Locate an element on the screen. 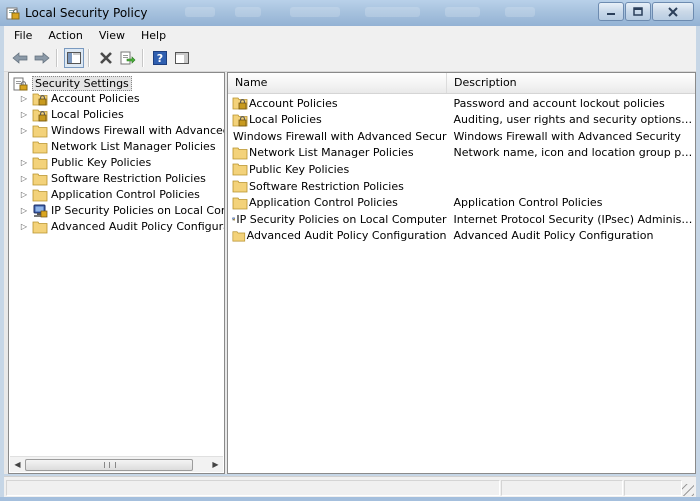 This screenshot has width=700, height=501. tree-item-windows-firewall: ▷ Windows Firewall with Advanced Secu is located at coordinates (122, 130).